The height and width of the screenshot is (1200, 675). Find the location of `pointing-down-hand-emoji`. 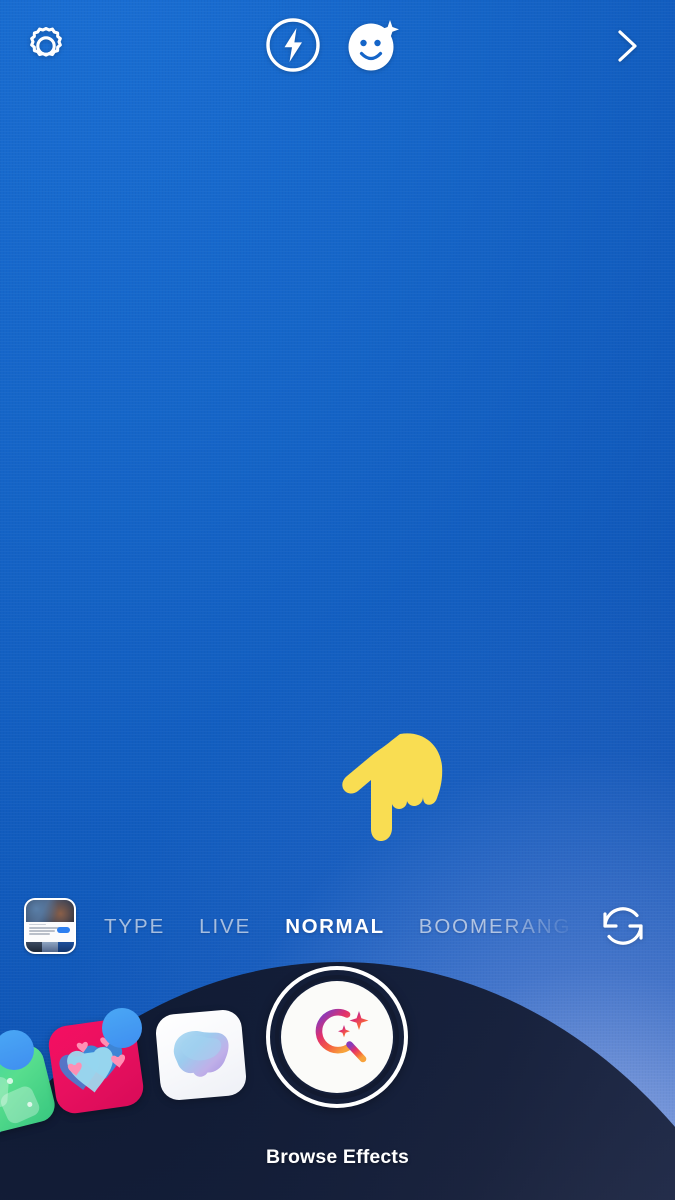

pointing-down-hand-emoji is located at coordinates (396, 787).